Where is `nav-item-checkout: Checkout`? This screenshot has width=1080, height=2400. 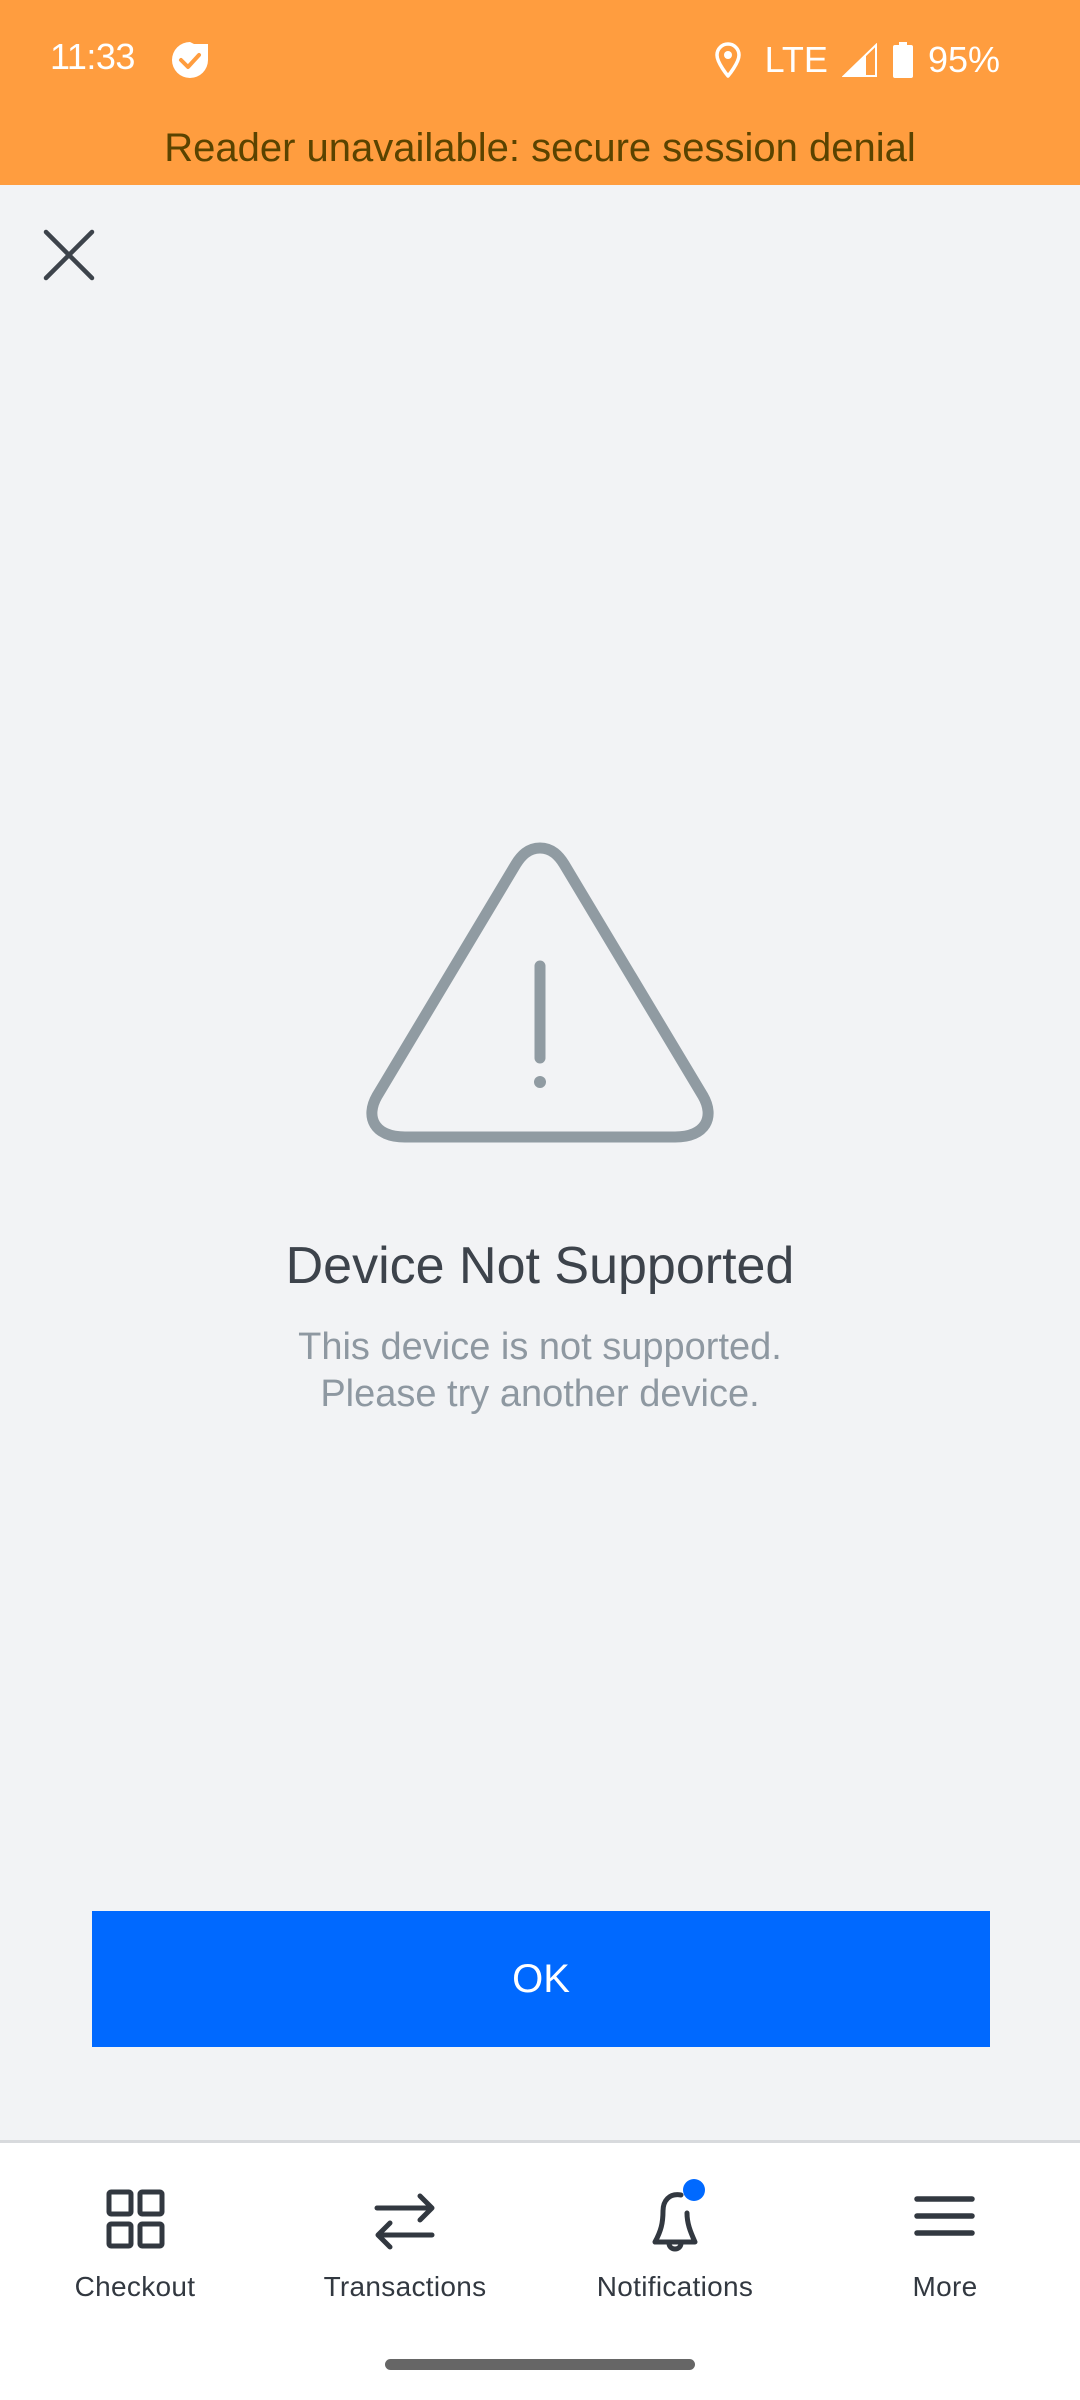 nav-item-checkout: Checkout is located at coordinates (135, 2243).